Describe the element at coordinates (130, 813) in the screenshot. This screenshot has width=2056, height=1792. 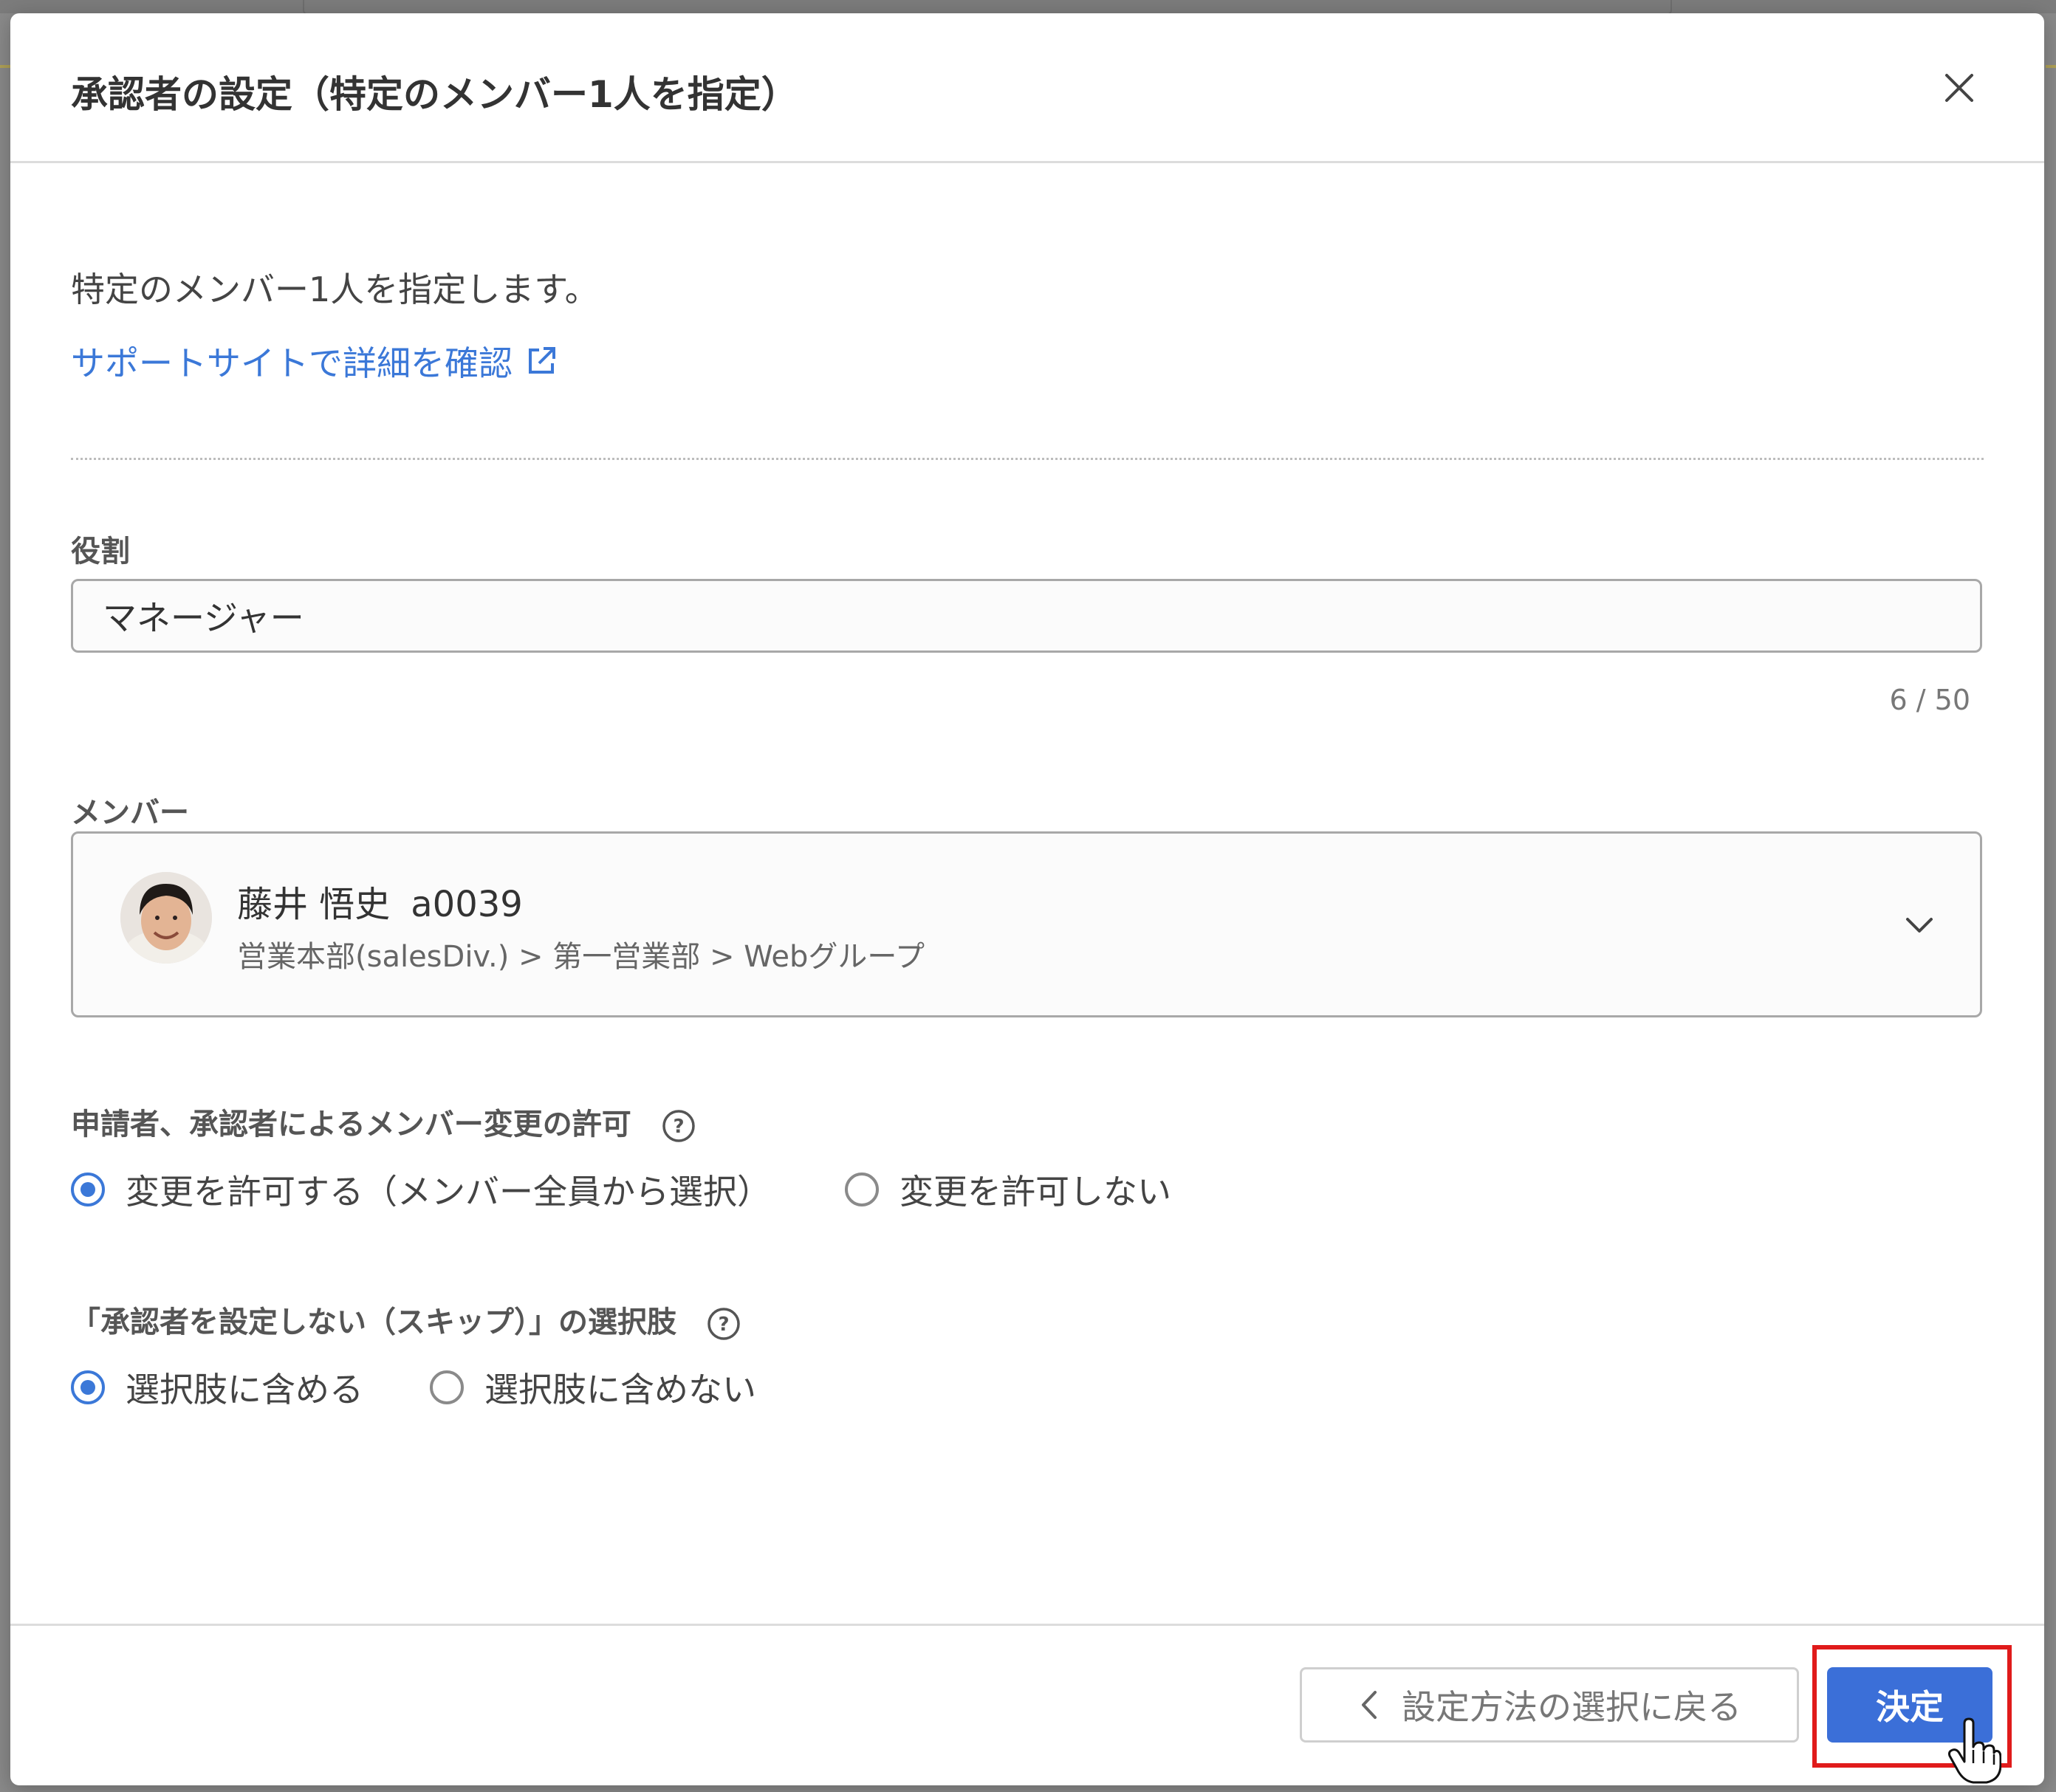
I see `member-label: メンバー` at that location.